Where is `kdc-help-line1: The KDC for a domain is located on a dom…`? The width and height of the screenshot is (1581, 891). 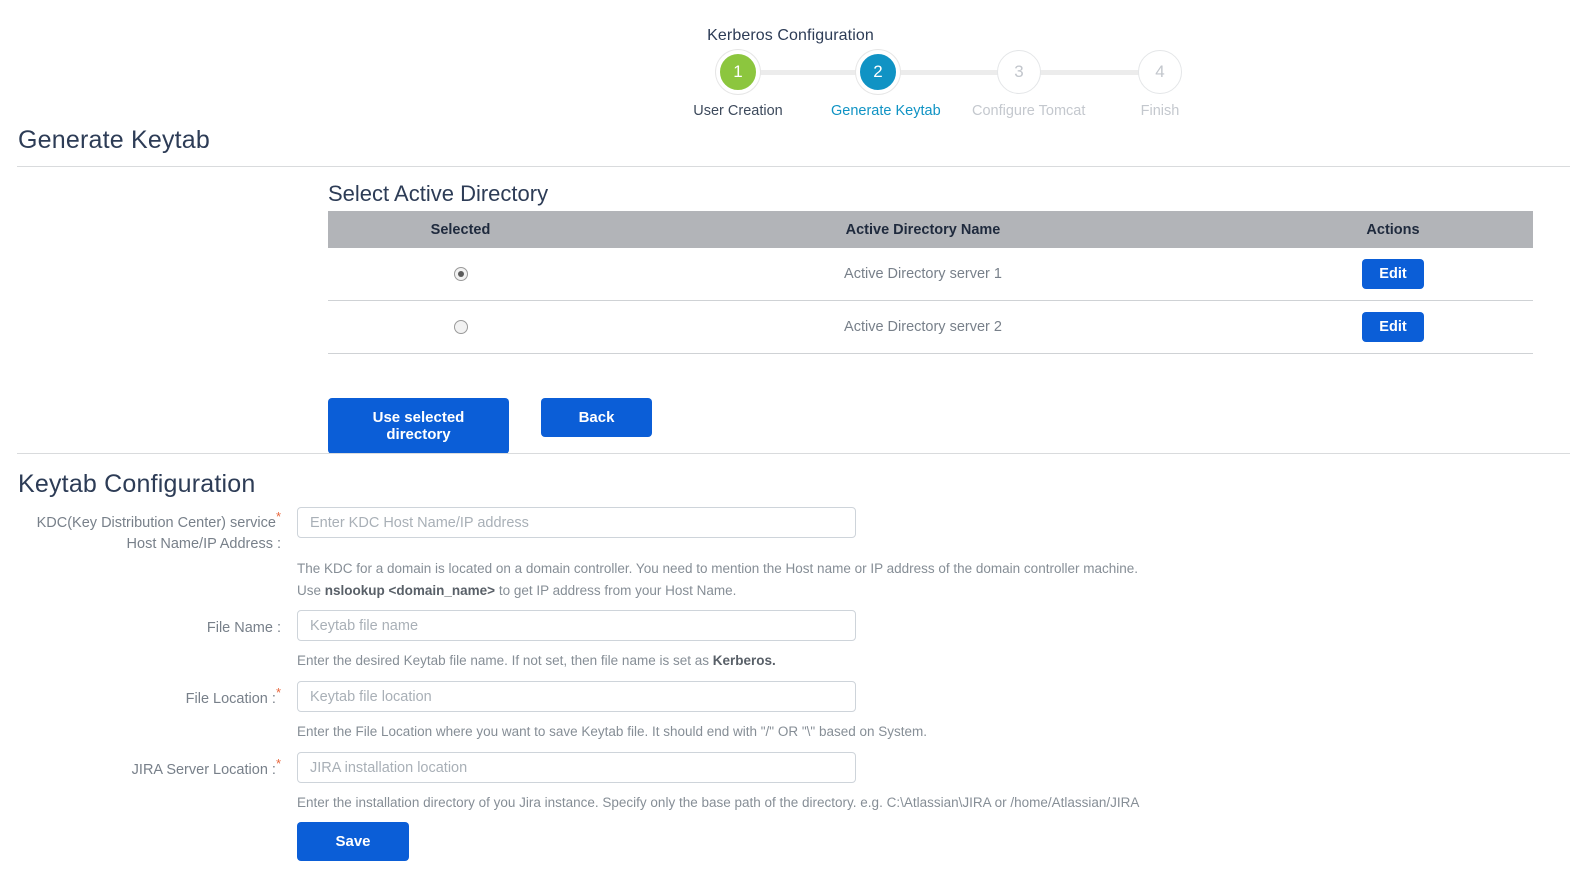 kdc-help-line1: The KDC for a domain is located on a dom… is located at coordinates (717, 568).